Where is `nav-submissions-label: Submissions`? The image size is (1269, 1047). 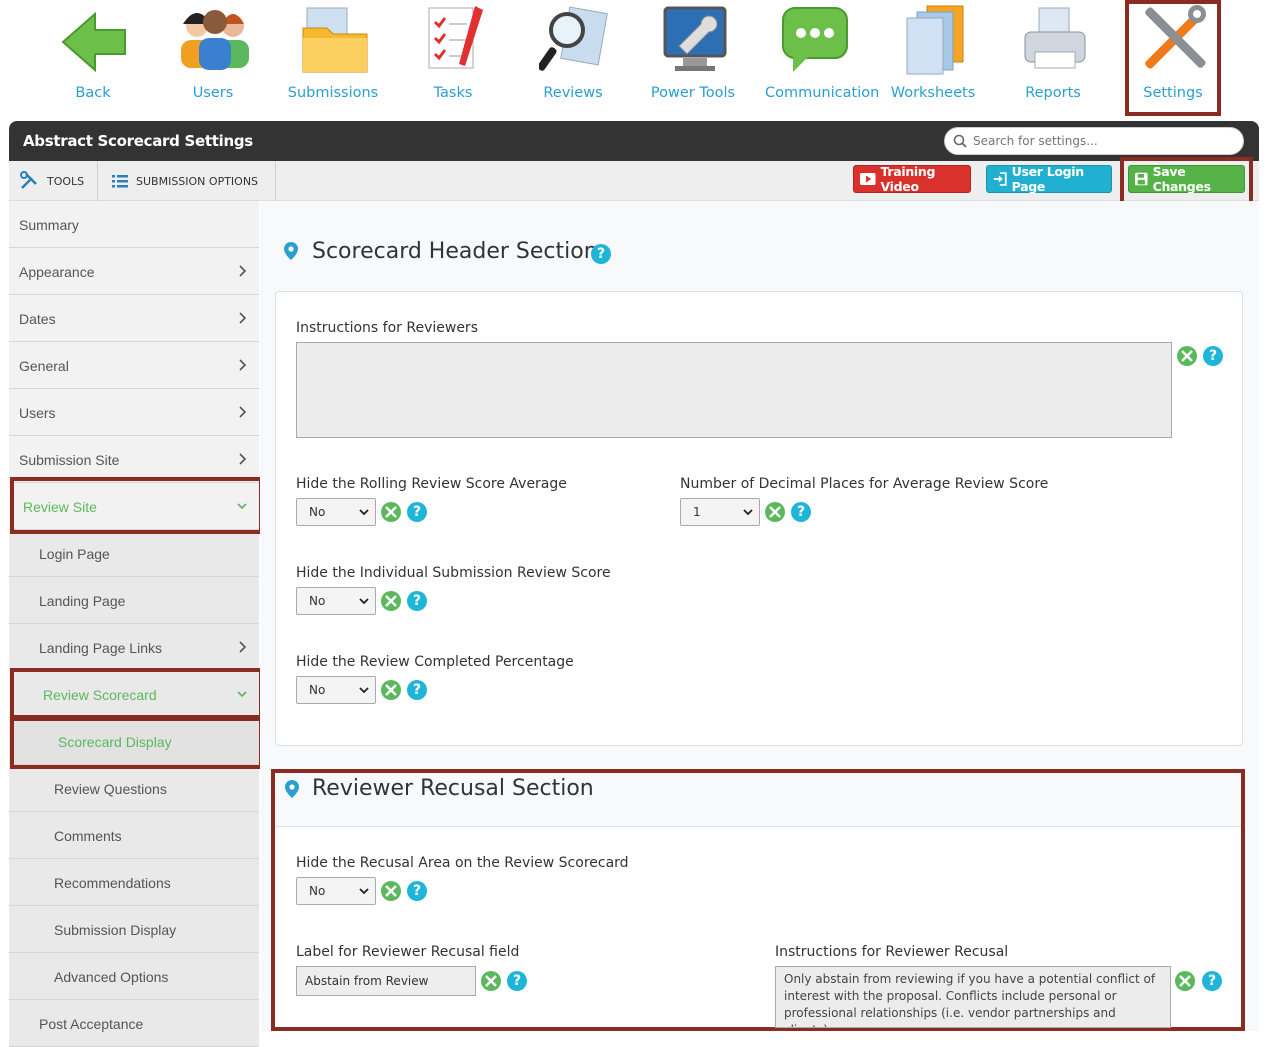
nav-submissions-label: Submissions is located at coordinates (333, 93).